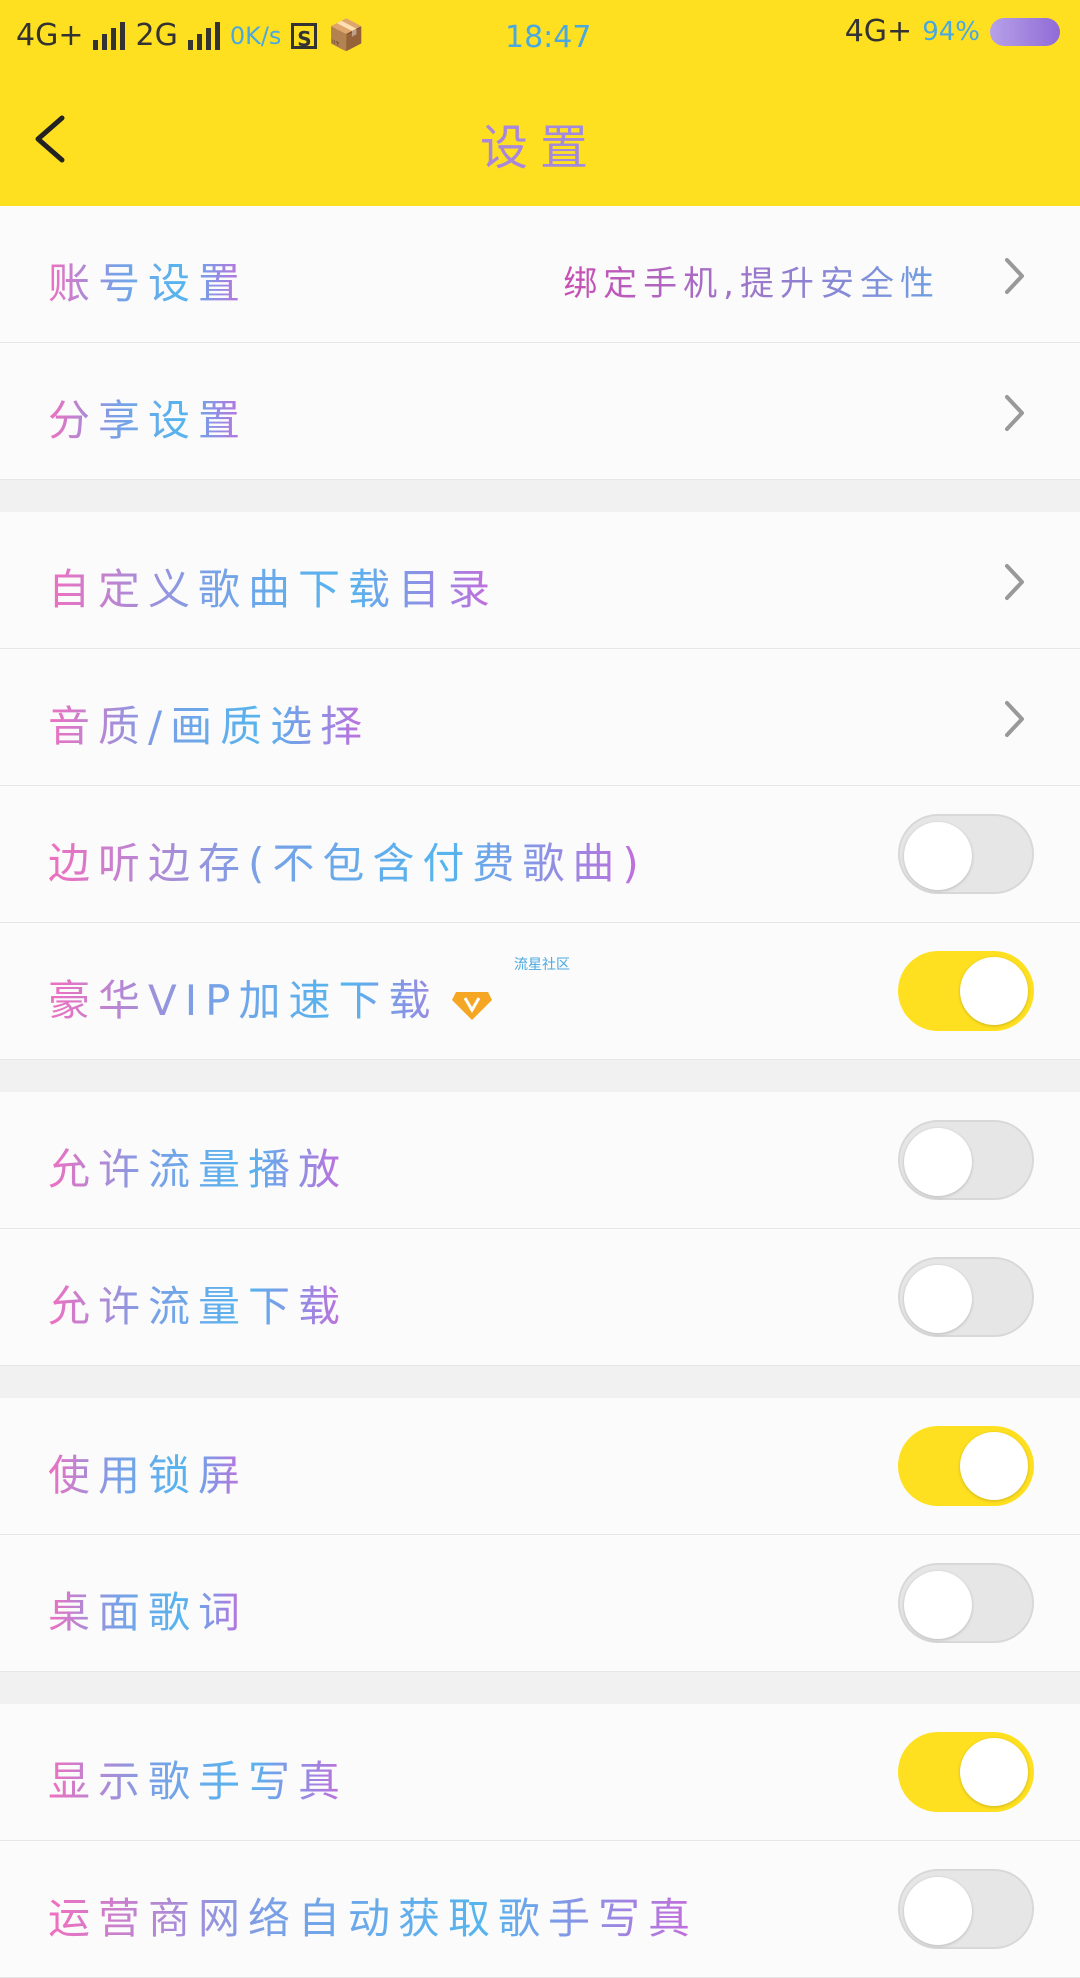 The width and height of the screenshot is (1080, 1978). What do you see at coordinates (472, 1005) in the screenshot?
I see `vip-diamond-icon` at bounding box center [472, 1005].